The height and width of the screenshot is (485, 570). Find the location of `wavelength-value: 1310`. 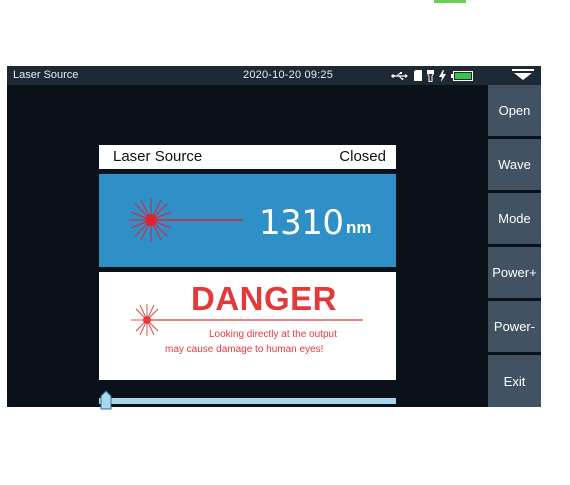

wavelength-value: 1310 is located at coordinates (301, 223).